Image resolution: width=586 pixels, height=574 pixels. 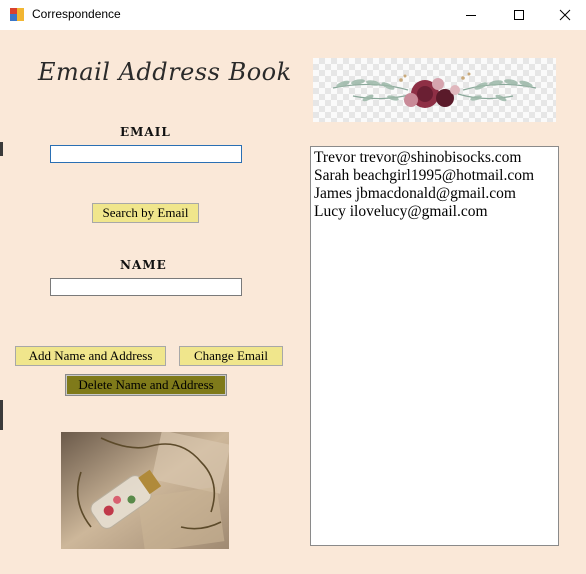 What do you see at coordinates (145, 132) in the screenshot?
I see `email-label: EMAIL` at bounding box center [145, 132].